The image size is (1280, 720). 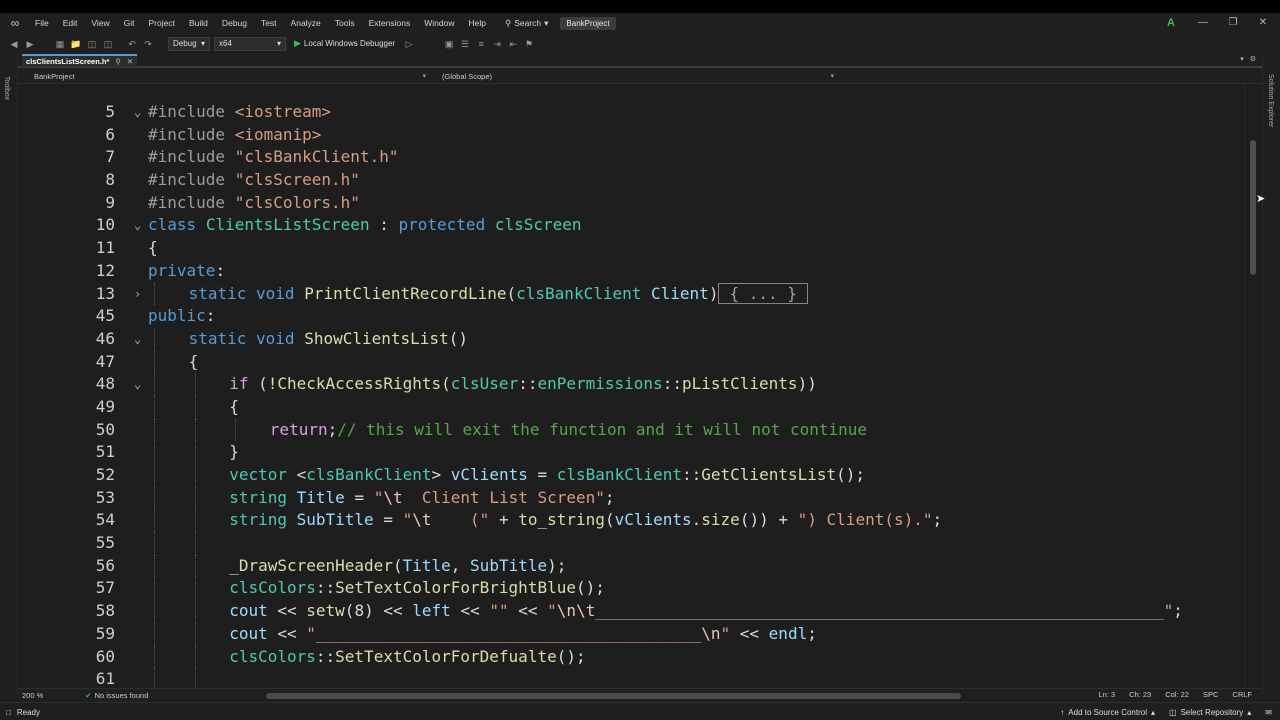 I want to click on menu-item-test: Test, so click(x=269, y=23).